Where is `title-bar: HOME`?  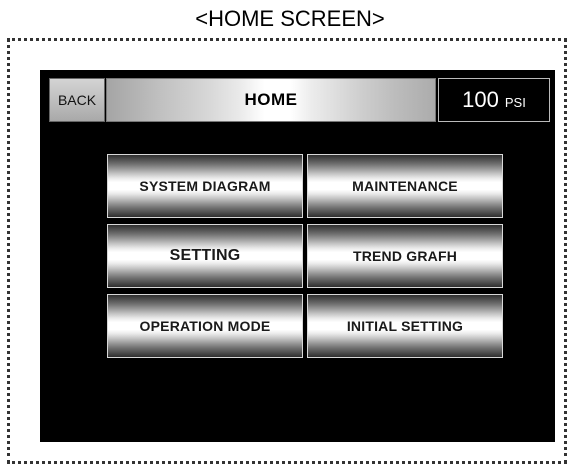
title-bar: HOME is located at coordinates (271, 100).